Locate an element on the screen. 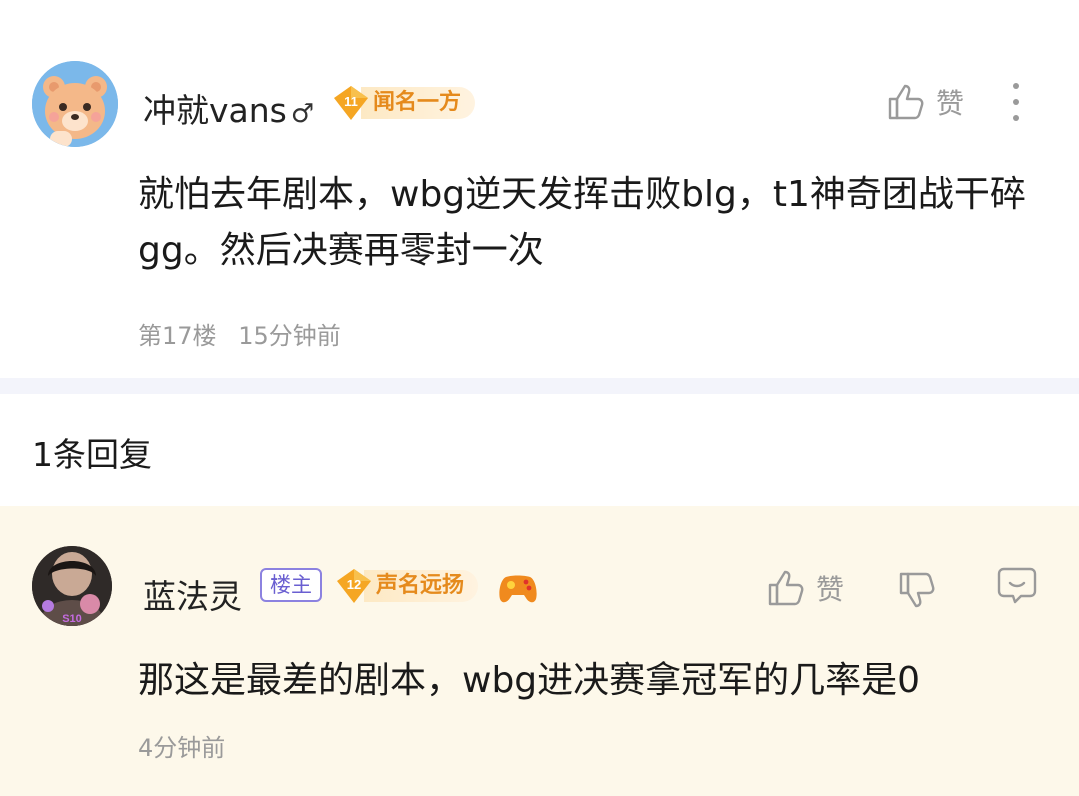 The height and width of the screenshot is (796, 1079). thumbs-down-icon is located at coordinates (917, 591).